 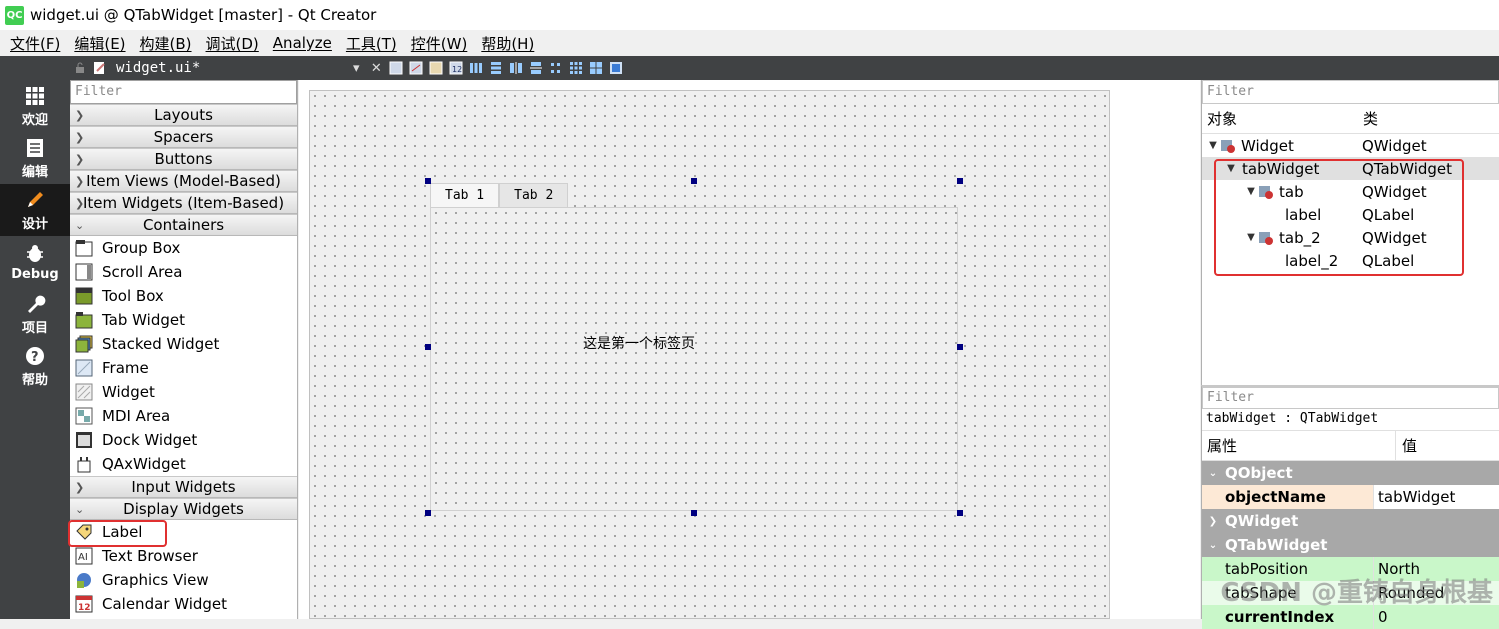 I want to click on widget-group-box: Group Box, so click(x=183, y=248).